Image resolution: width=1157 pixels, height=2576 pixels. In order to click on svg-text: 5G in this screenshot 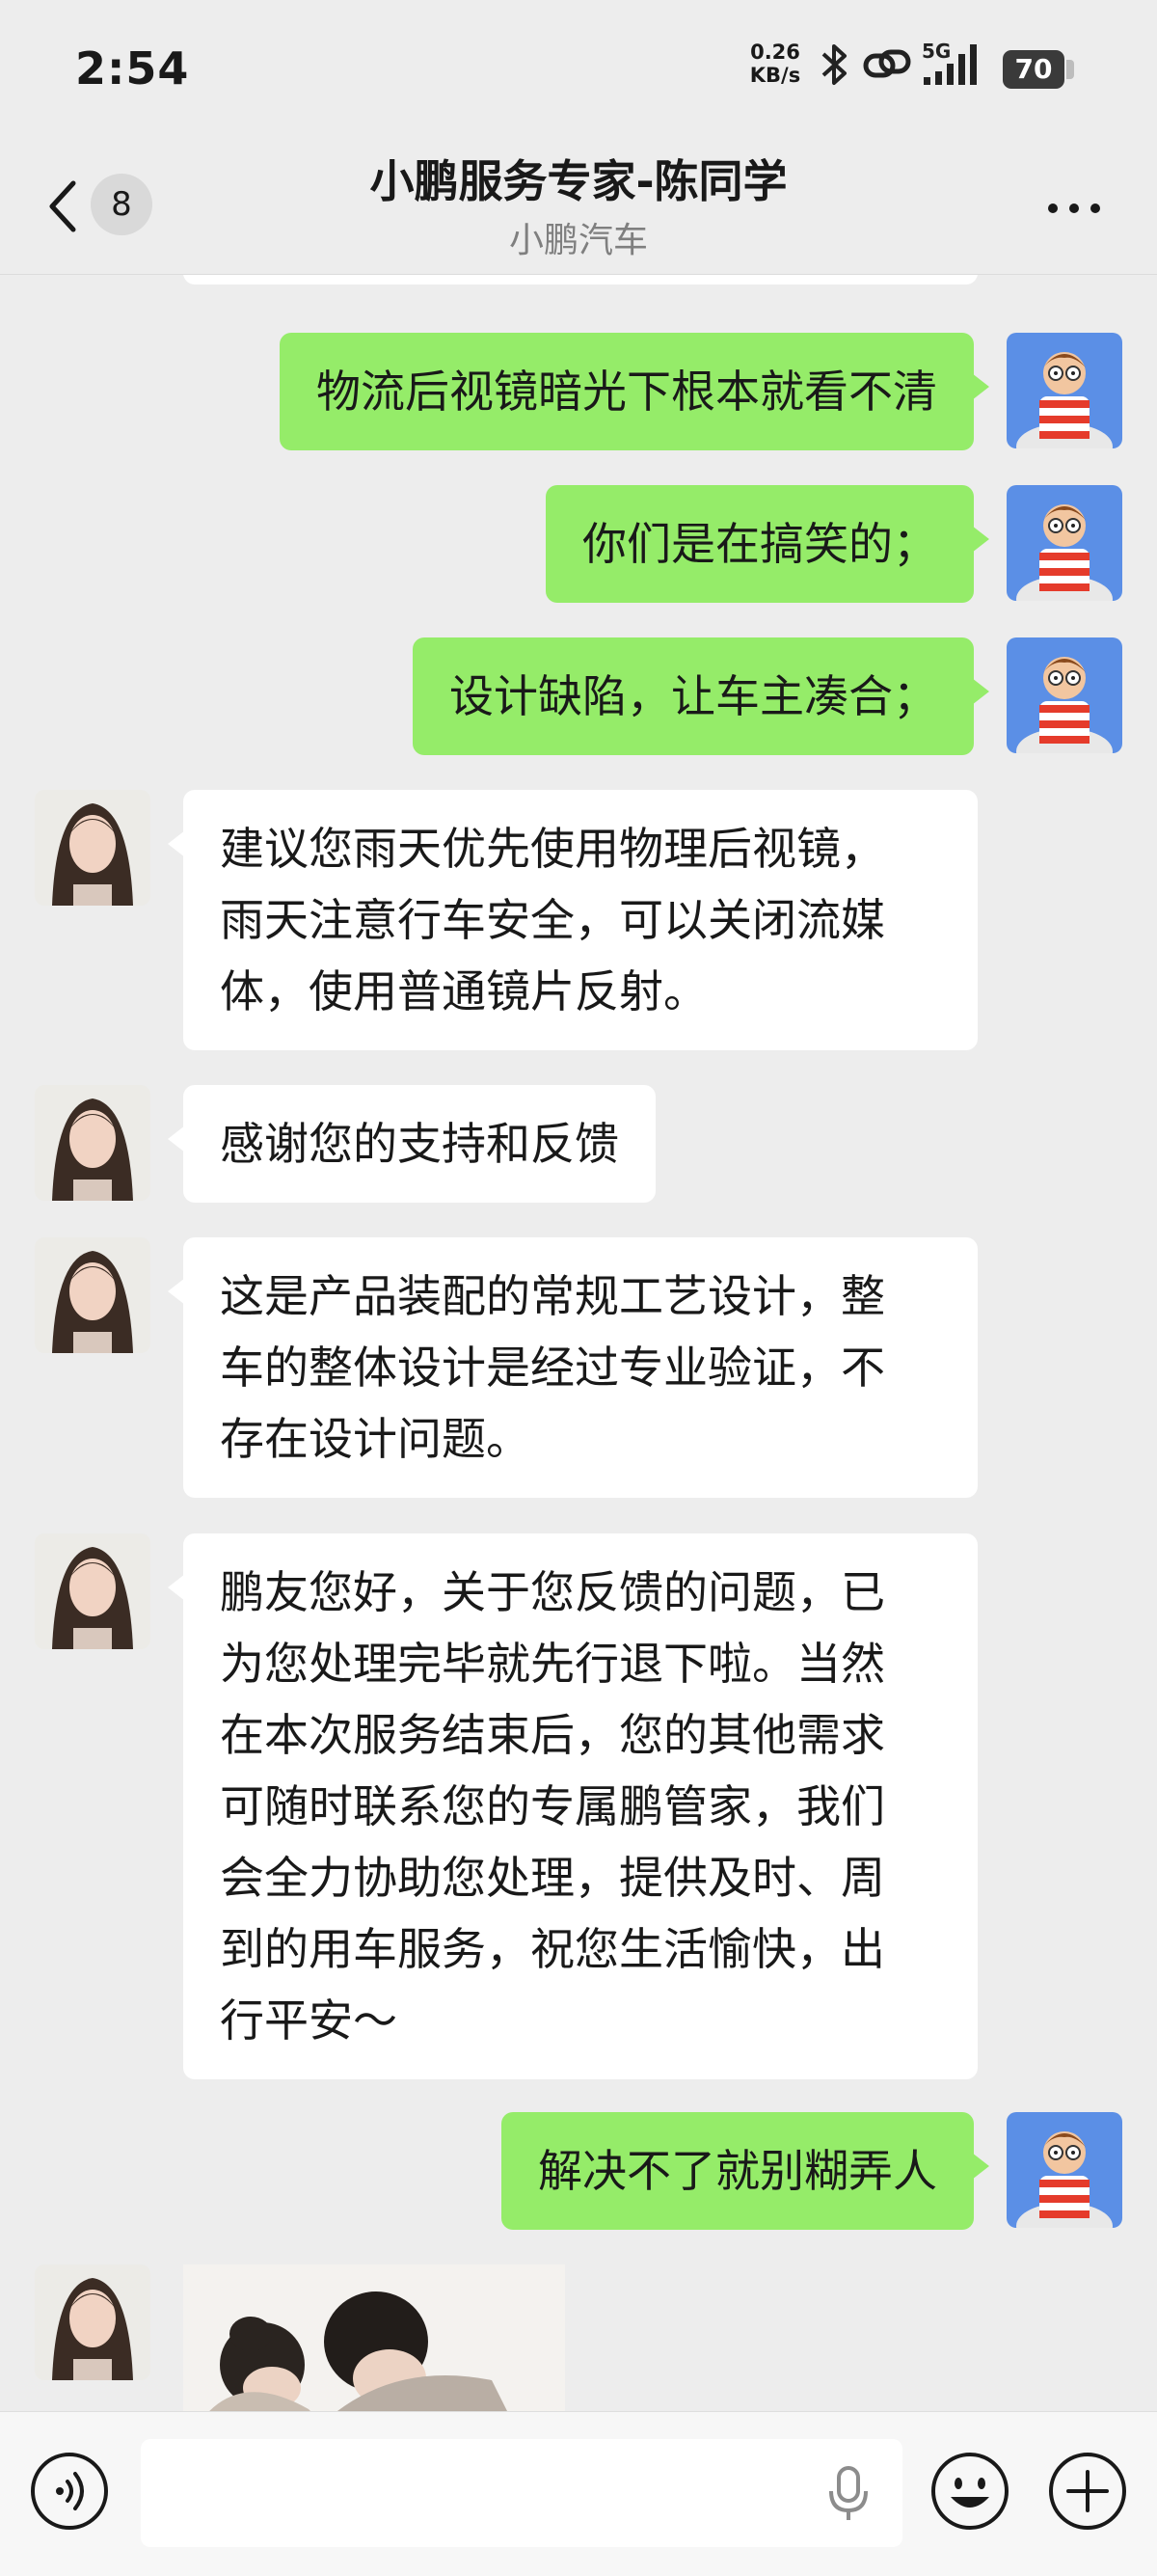, I will do `click(936, 52)`.